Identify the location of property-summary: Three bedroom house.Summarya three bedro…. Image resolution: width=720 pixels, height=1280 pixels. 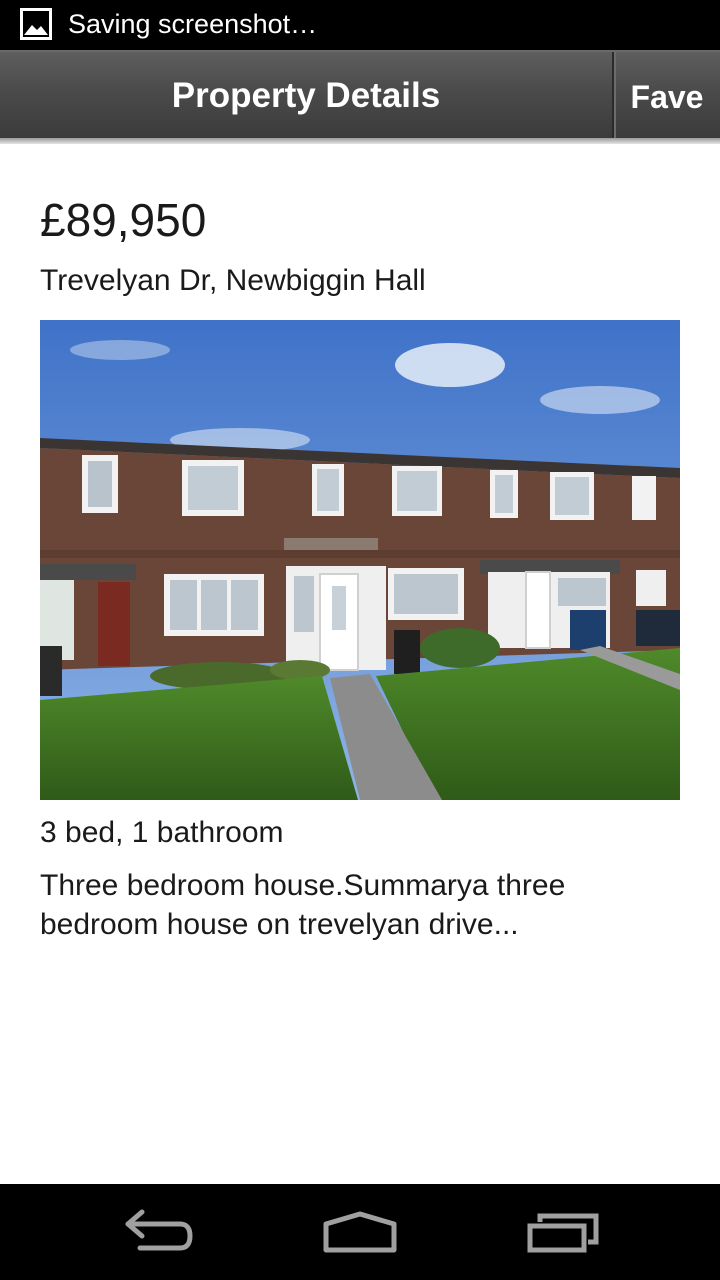
(303, 905).